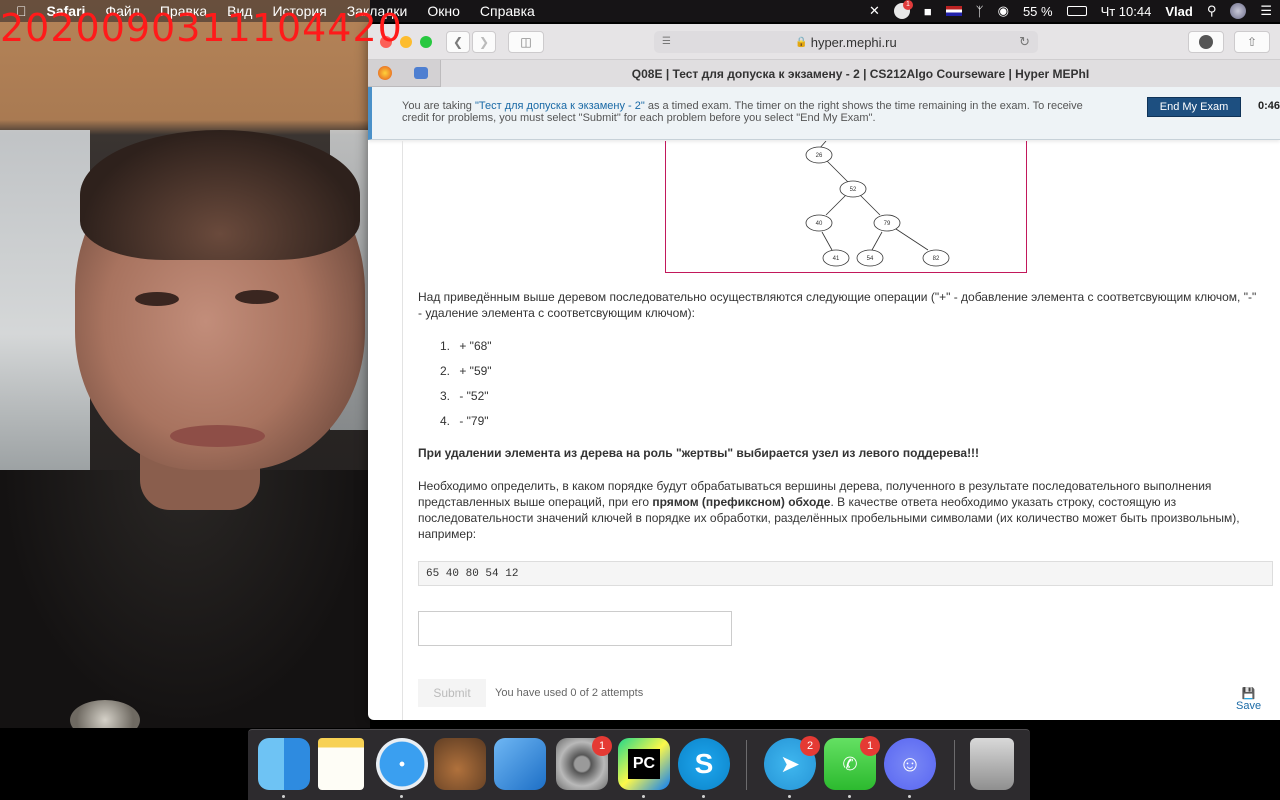 The height and width of the screenshot is (800, 1280). I want to click on reader-icon: ☰, so click(666, 41).